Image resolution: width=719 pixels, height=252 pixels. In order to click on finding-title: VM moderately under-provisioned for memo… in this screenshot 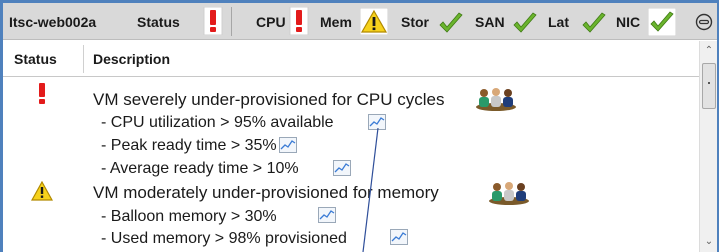, I will do `click(266, 192)`.